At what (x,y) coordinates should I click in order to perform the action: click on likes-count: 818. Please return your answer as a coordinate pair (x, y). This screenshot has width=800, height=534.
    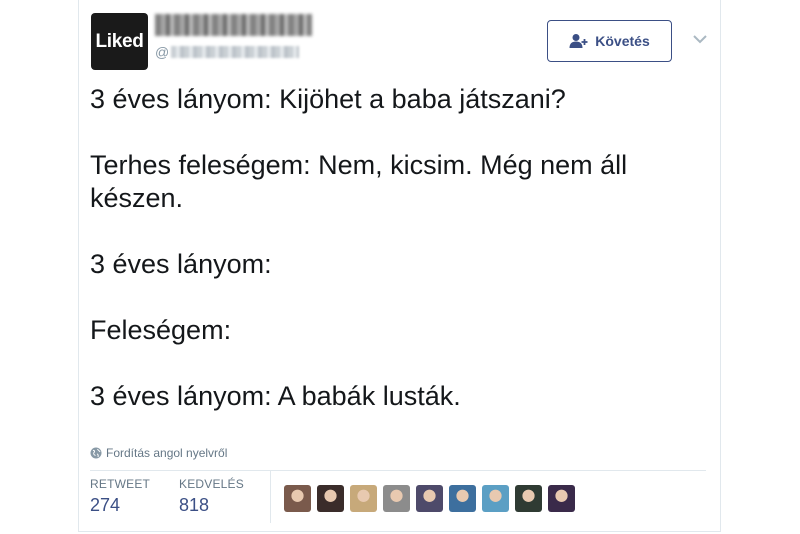
    Looking at the image, I should click on (194, 505).